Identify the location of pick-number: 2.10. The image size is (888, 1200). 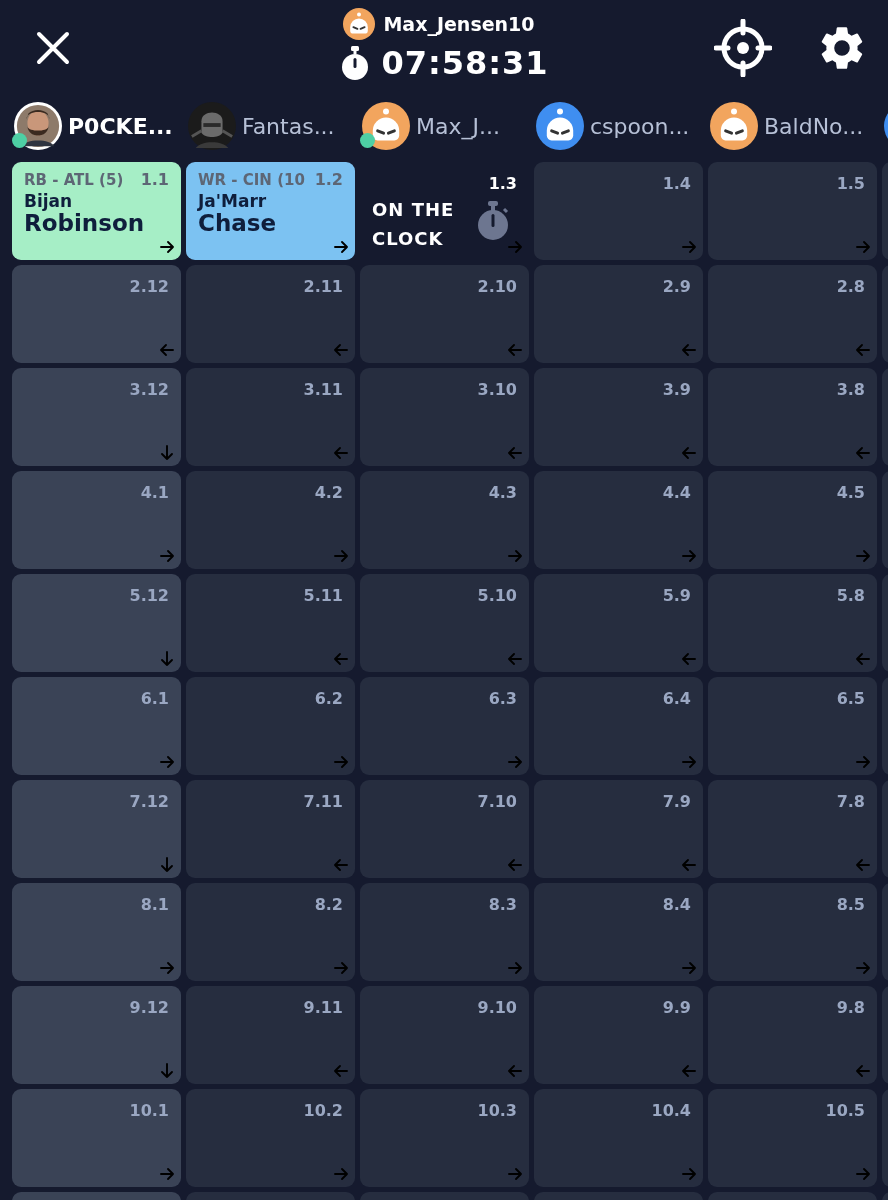
(497, 286).